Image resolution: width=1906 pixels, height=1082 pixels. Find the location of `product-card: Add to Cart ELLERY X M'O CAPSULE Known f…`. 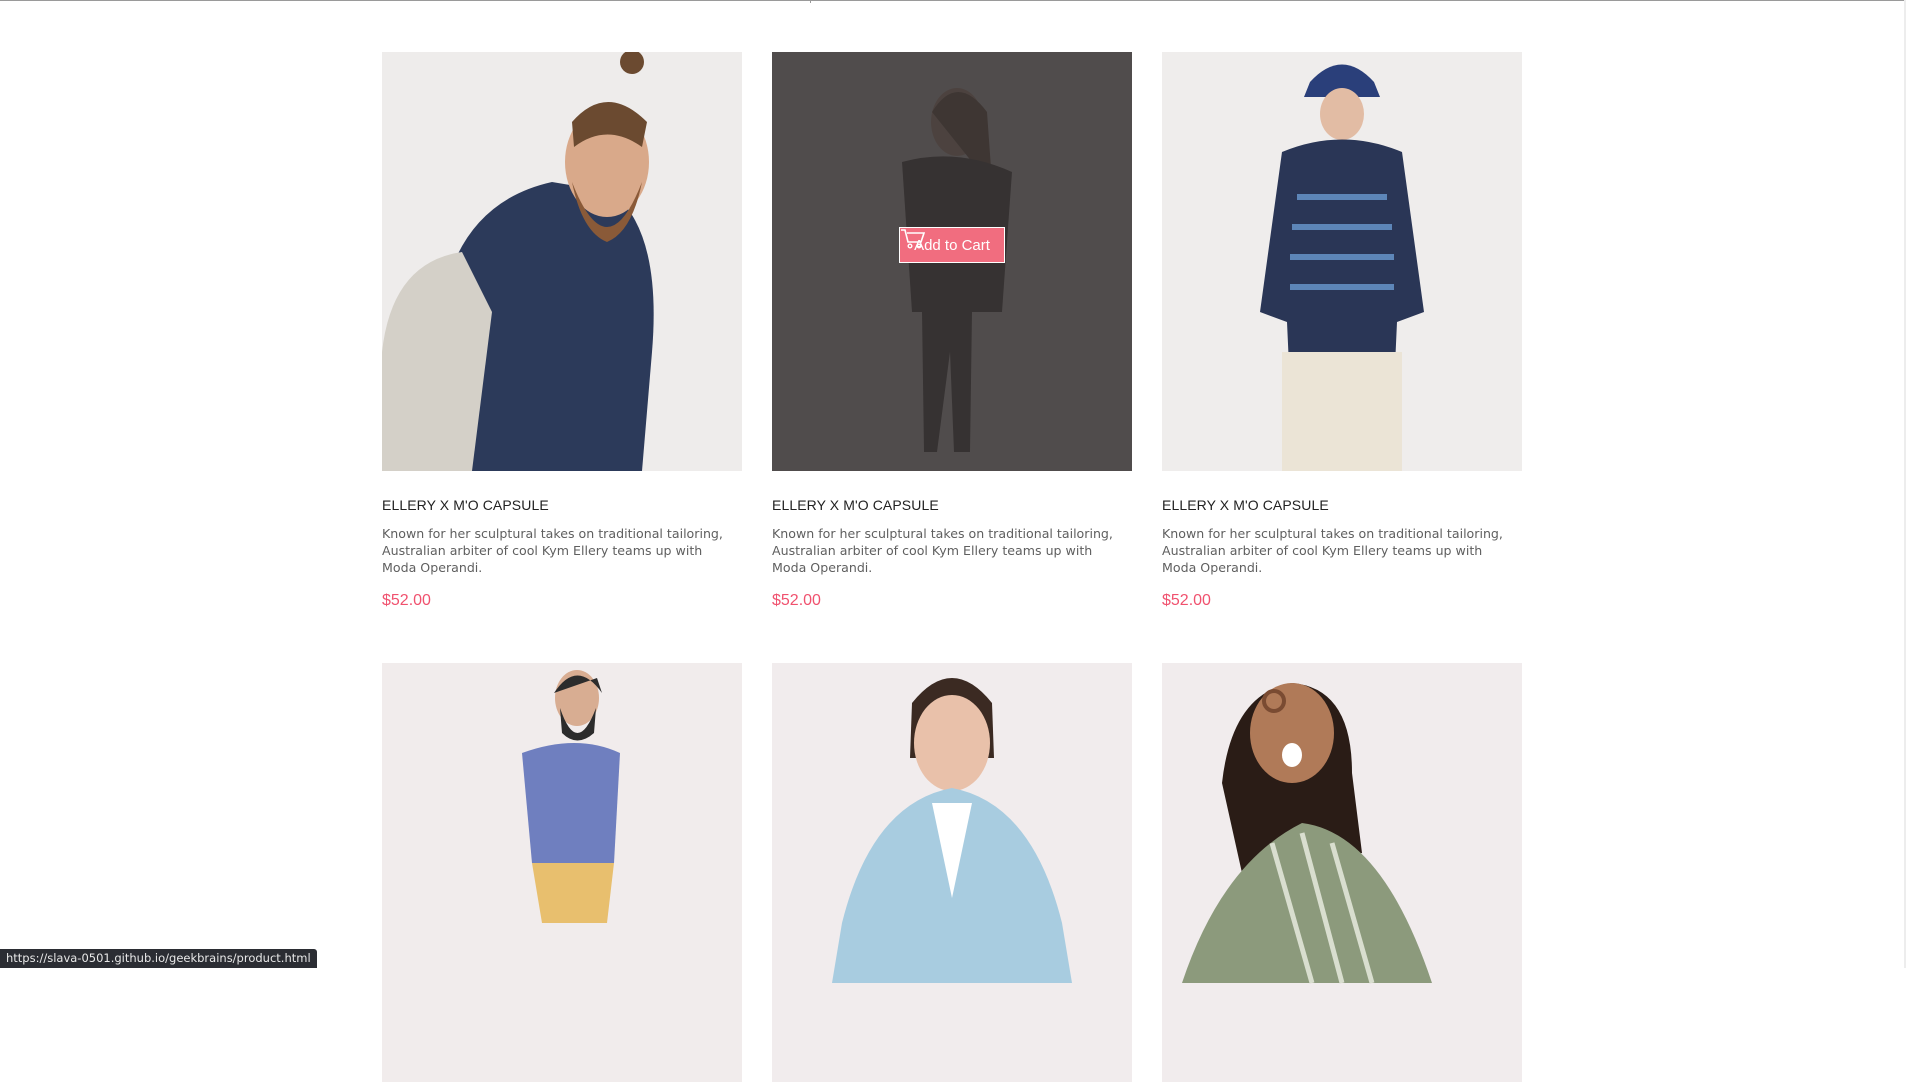

product-card: Add to Cart ELLERY X M'O CAPSULE Known f… is located at coordinates (952, 331).